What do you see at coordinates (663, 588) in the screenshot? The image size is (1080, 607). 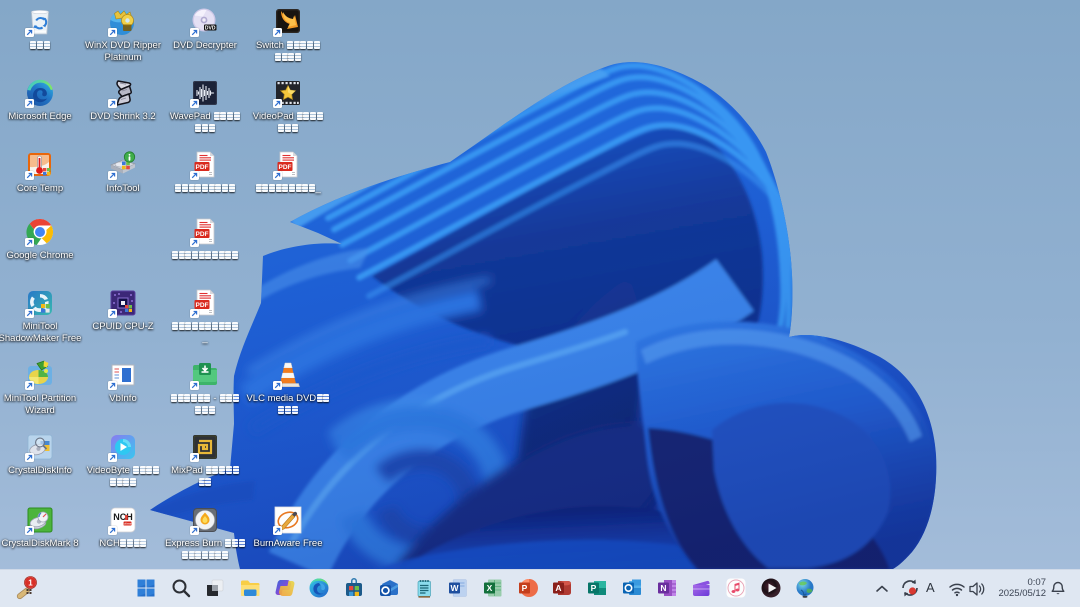 I see `svg-text: N` at bounding box center [663, 588].